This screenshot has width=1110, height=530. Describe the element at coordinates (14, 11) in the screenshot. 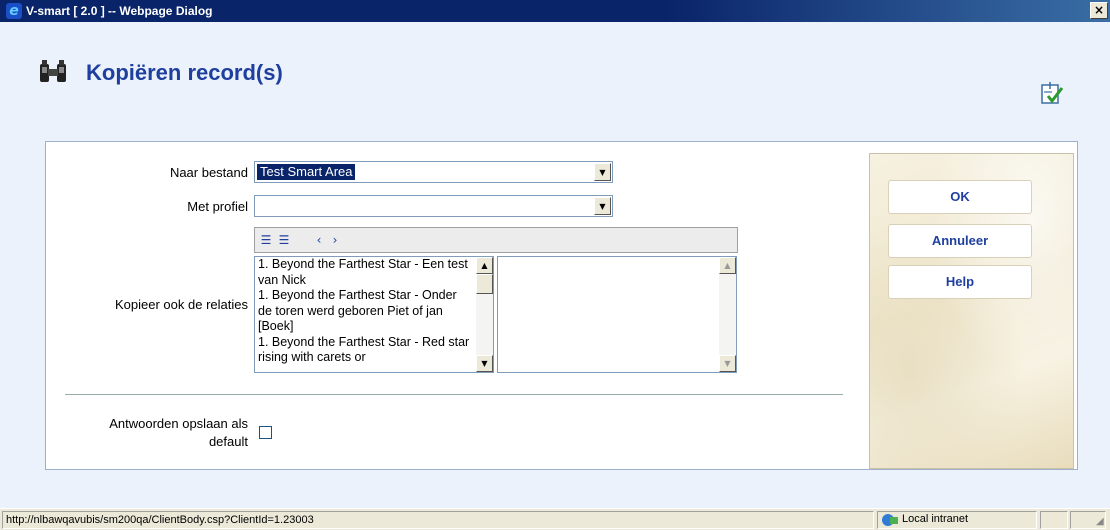

I see `ie-icon: e` at that location.